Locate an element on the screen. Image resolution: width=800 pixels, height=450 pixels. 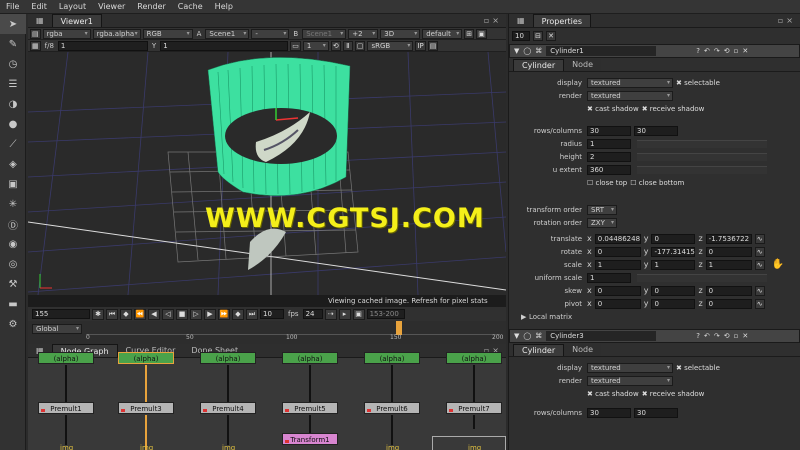
frame-range-input: 153-200 is located at coordinates (385, 314).